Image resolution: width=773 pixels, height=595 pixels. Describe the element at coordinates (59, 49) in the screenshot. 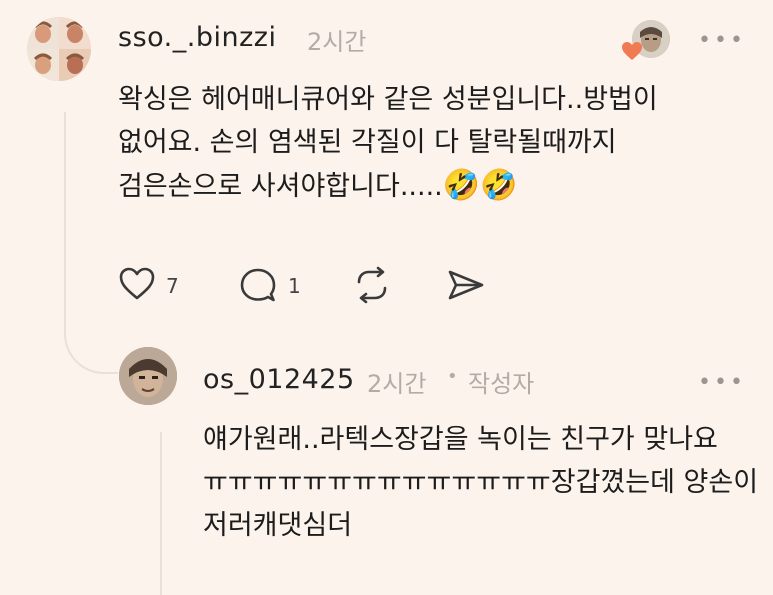

I see `avatar` at that location.